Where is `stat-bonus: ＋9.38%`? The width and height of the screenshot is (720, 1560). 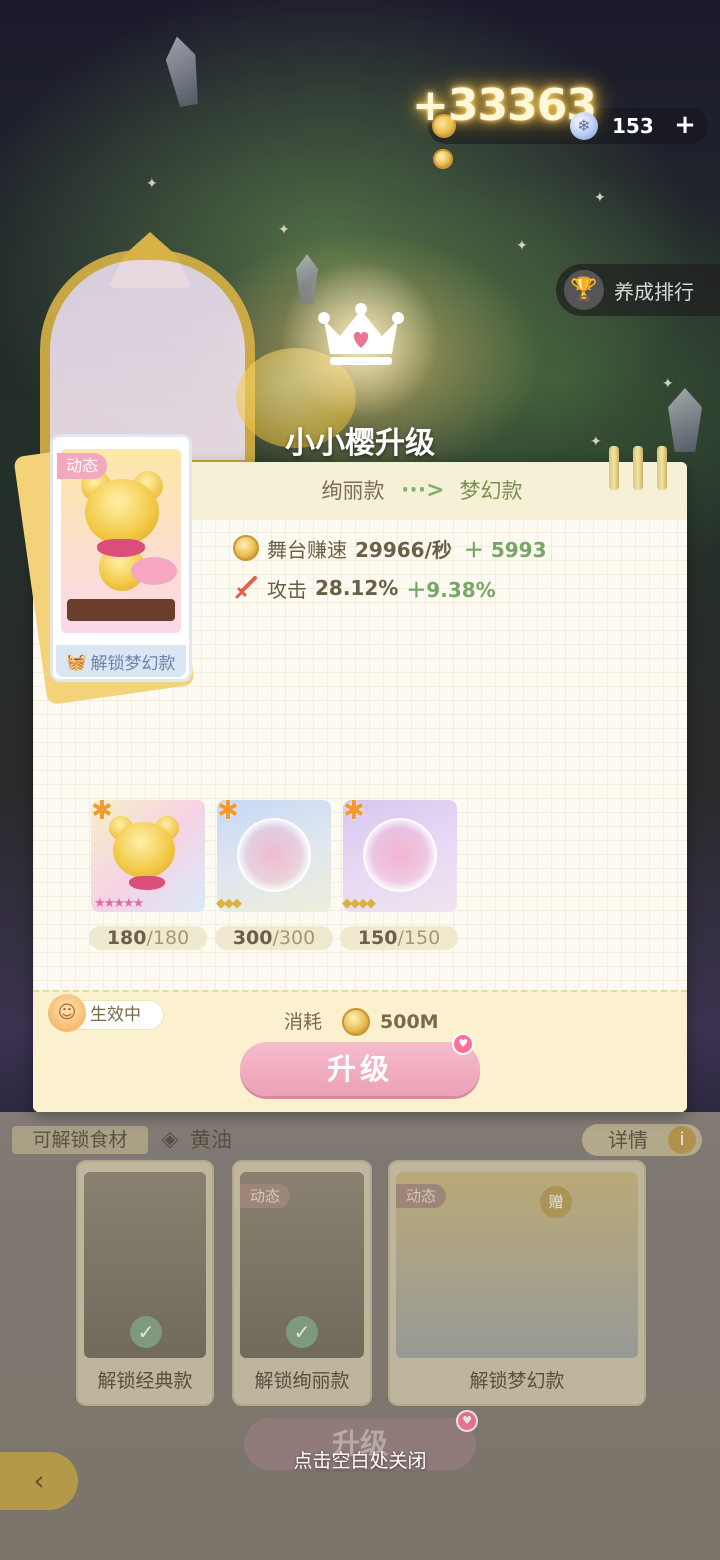
stat-bonus: ＋9.38% is located at coordinates (451, 589).